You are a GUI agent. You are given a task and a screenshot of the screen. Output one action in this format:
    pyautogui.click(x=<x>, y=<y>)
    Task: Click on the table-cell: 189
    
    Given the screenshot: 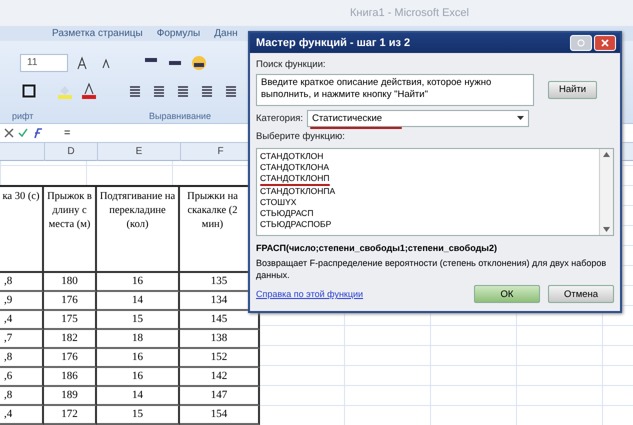 What is the action you would take?
    pyautogui.click(x=70, y=396)
    